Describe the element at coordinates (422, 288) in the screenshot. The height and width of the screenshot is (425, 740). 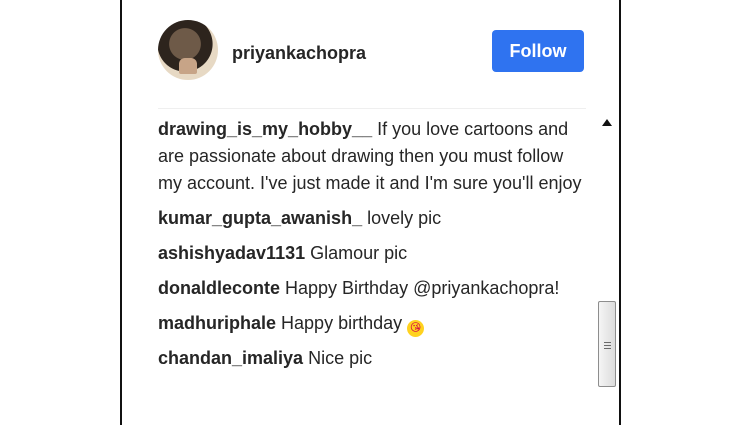
I see `comment-text: Happy Birthday @priyankachopra!` at that location.